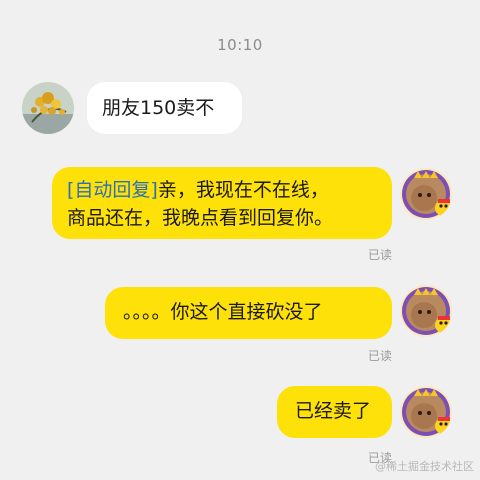  I want to click on incoming-message-text: 朋友150卖不, so click(158, 108).